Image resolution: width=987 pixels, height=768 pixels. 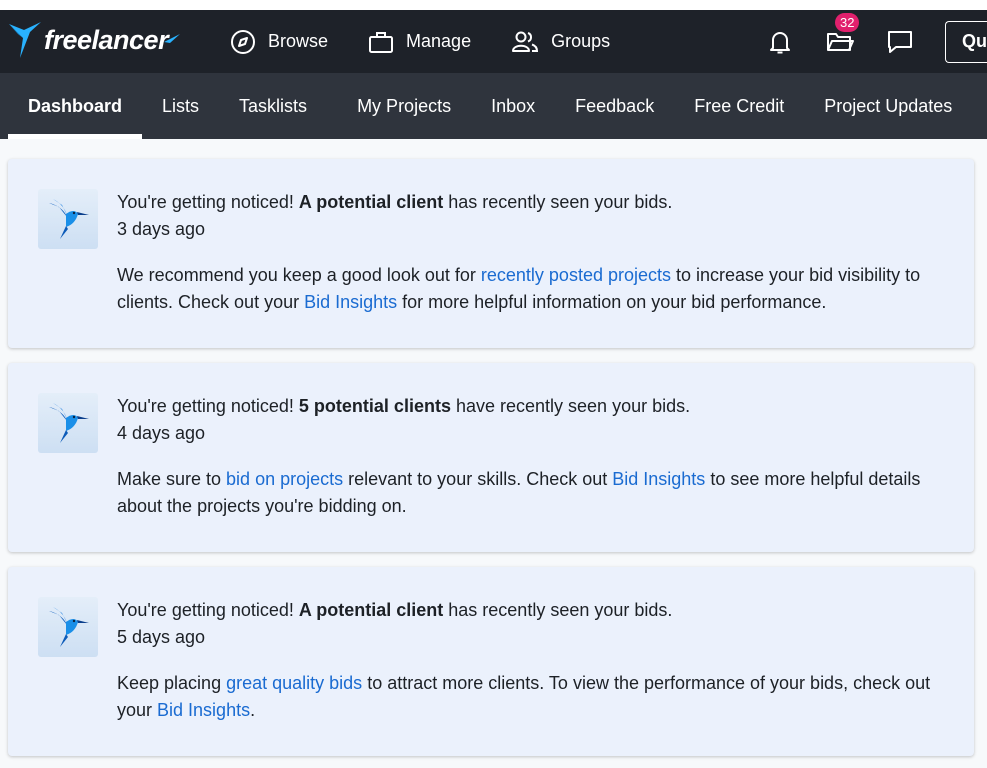 I want to click on projects-count-badge: 32, so click(x=847, y=22).